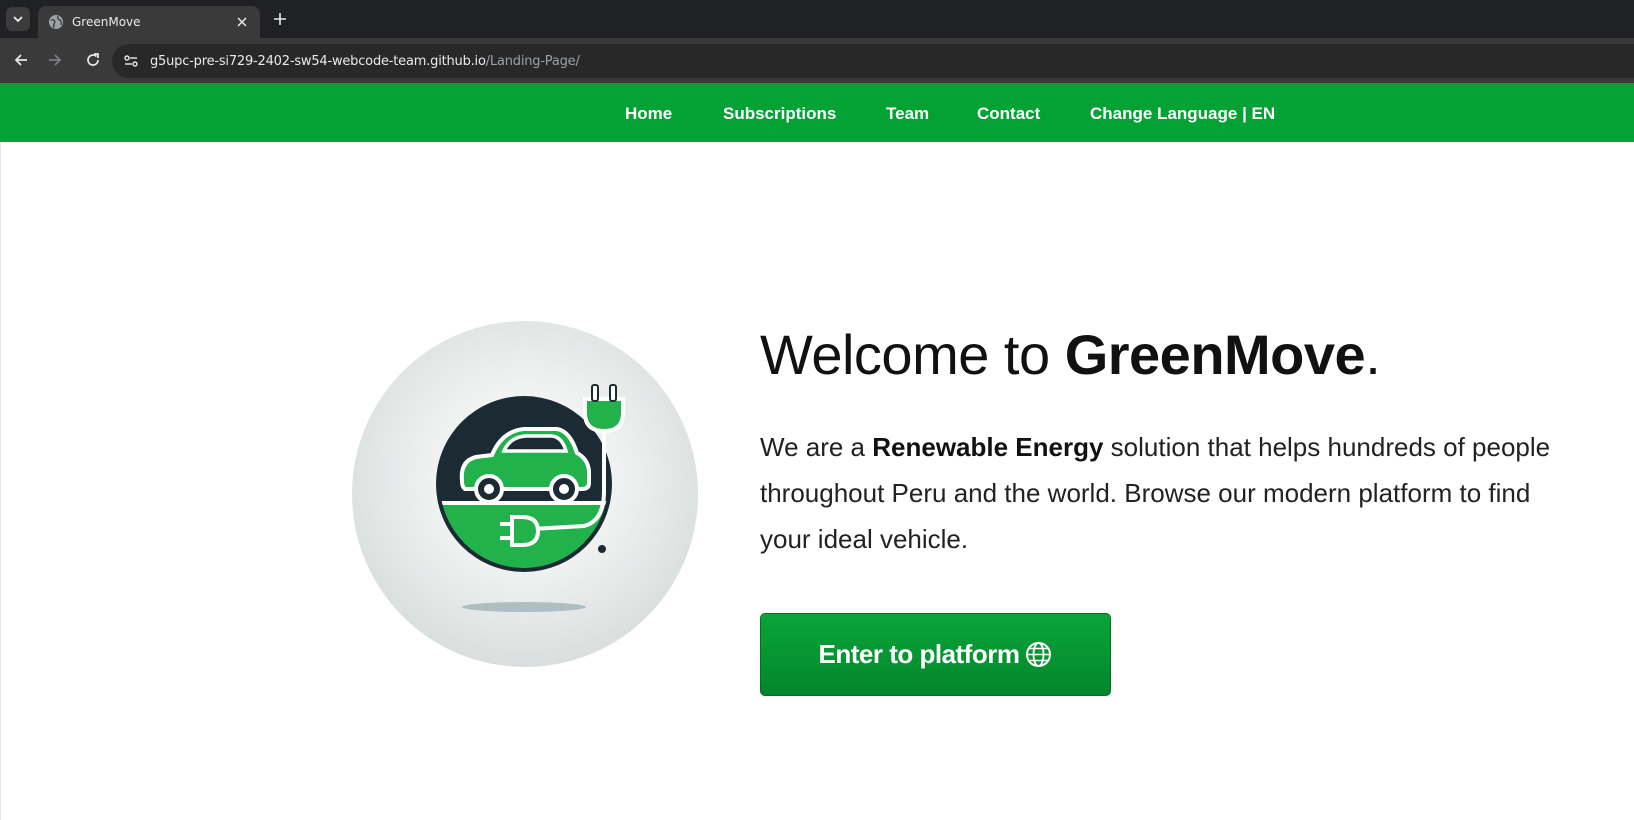  What do you see at coordinates (1182, 114) in the screenshot?
I see `nav-link-change-language: Change Language | EN` at bounding box center [1182, 114].